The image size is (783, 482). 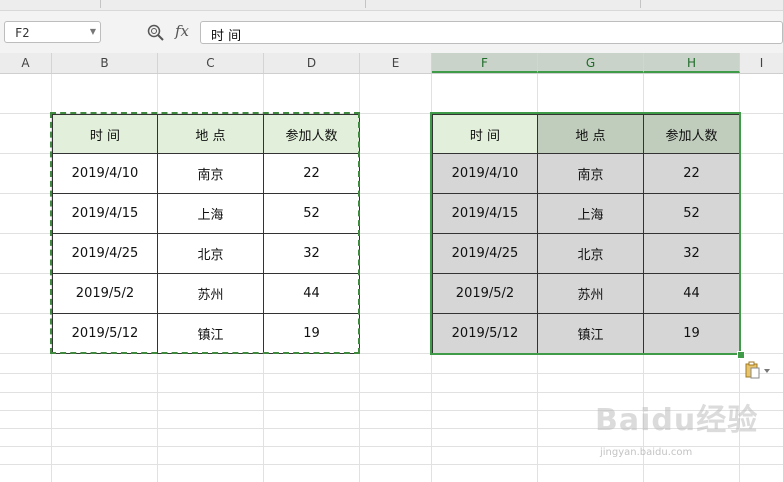 What do you see at coordinates (485, 63) in the screenshot?
I see `col-header-f: F` at bounding box center [485, 63].